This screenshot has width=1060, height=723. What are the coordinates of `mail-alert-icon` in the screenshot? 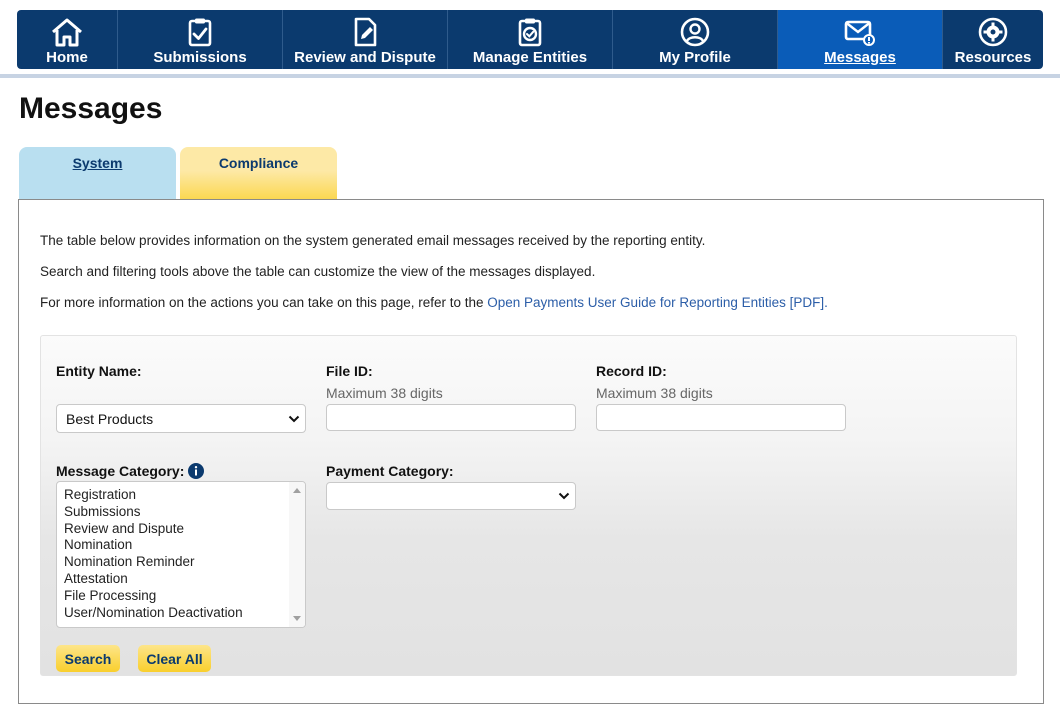 It's located at (860, 31).